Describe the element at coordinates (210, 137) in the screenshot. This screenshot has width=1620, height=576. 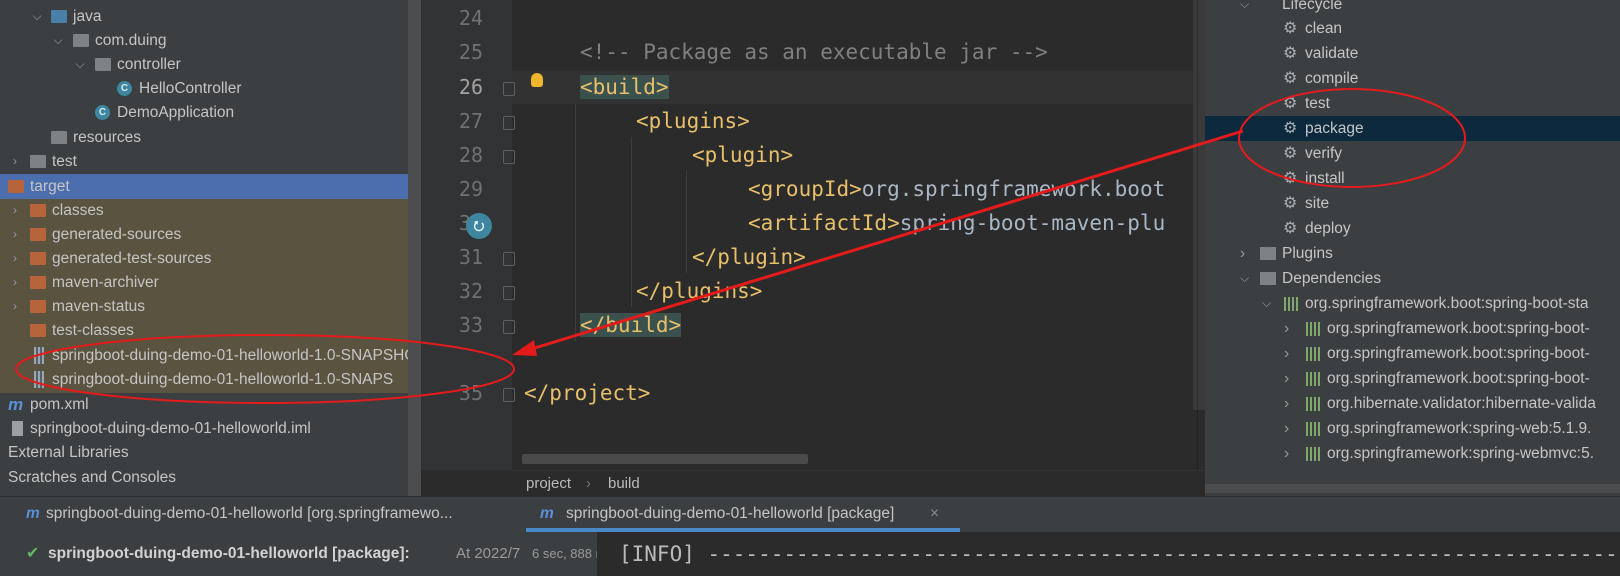
I see `tree-item-resources: resources` at that location.